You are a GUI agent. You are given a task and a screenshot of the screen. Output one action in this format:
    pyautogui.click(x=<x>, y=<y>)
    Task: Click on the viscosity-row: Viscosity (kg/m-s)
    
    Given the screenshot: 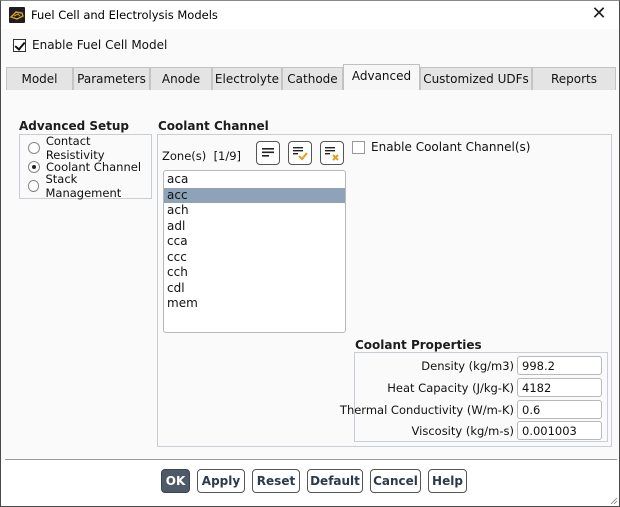 What is the action you would take?
    pyautogui.click(x=478, y=431)
    